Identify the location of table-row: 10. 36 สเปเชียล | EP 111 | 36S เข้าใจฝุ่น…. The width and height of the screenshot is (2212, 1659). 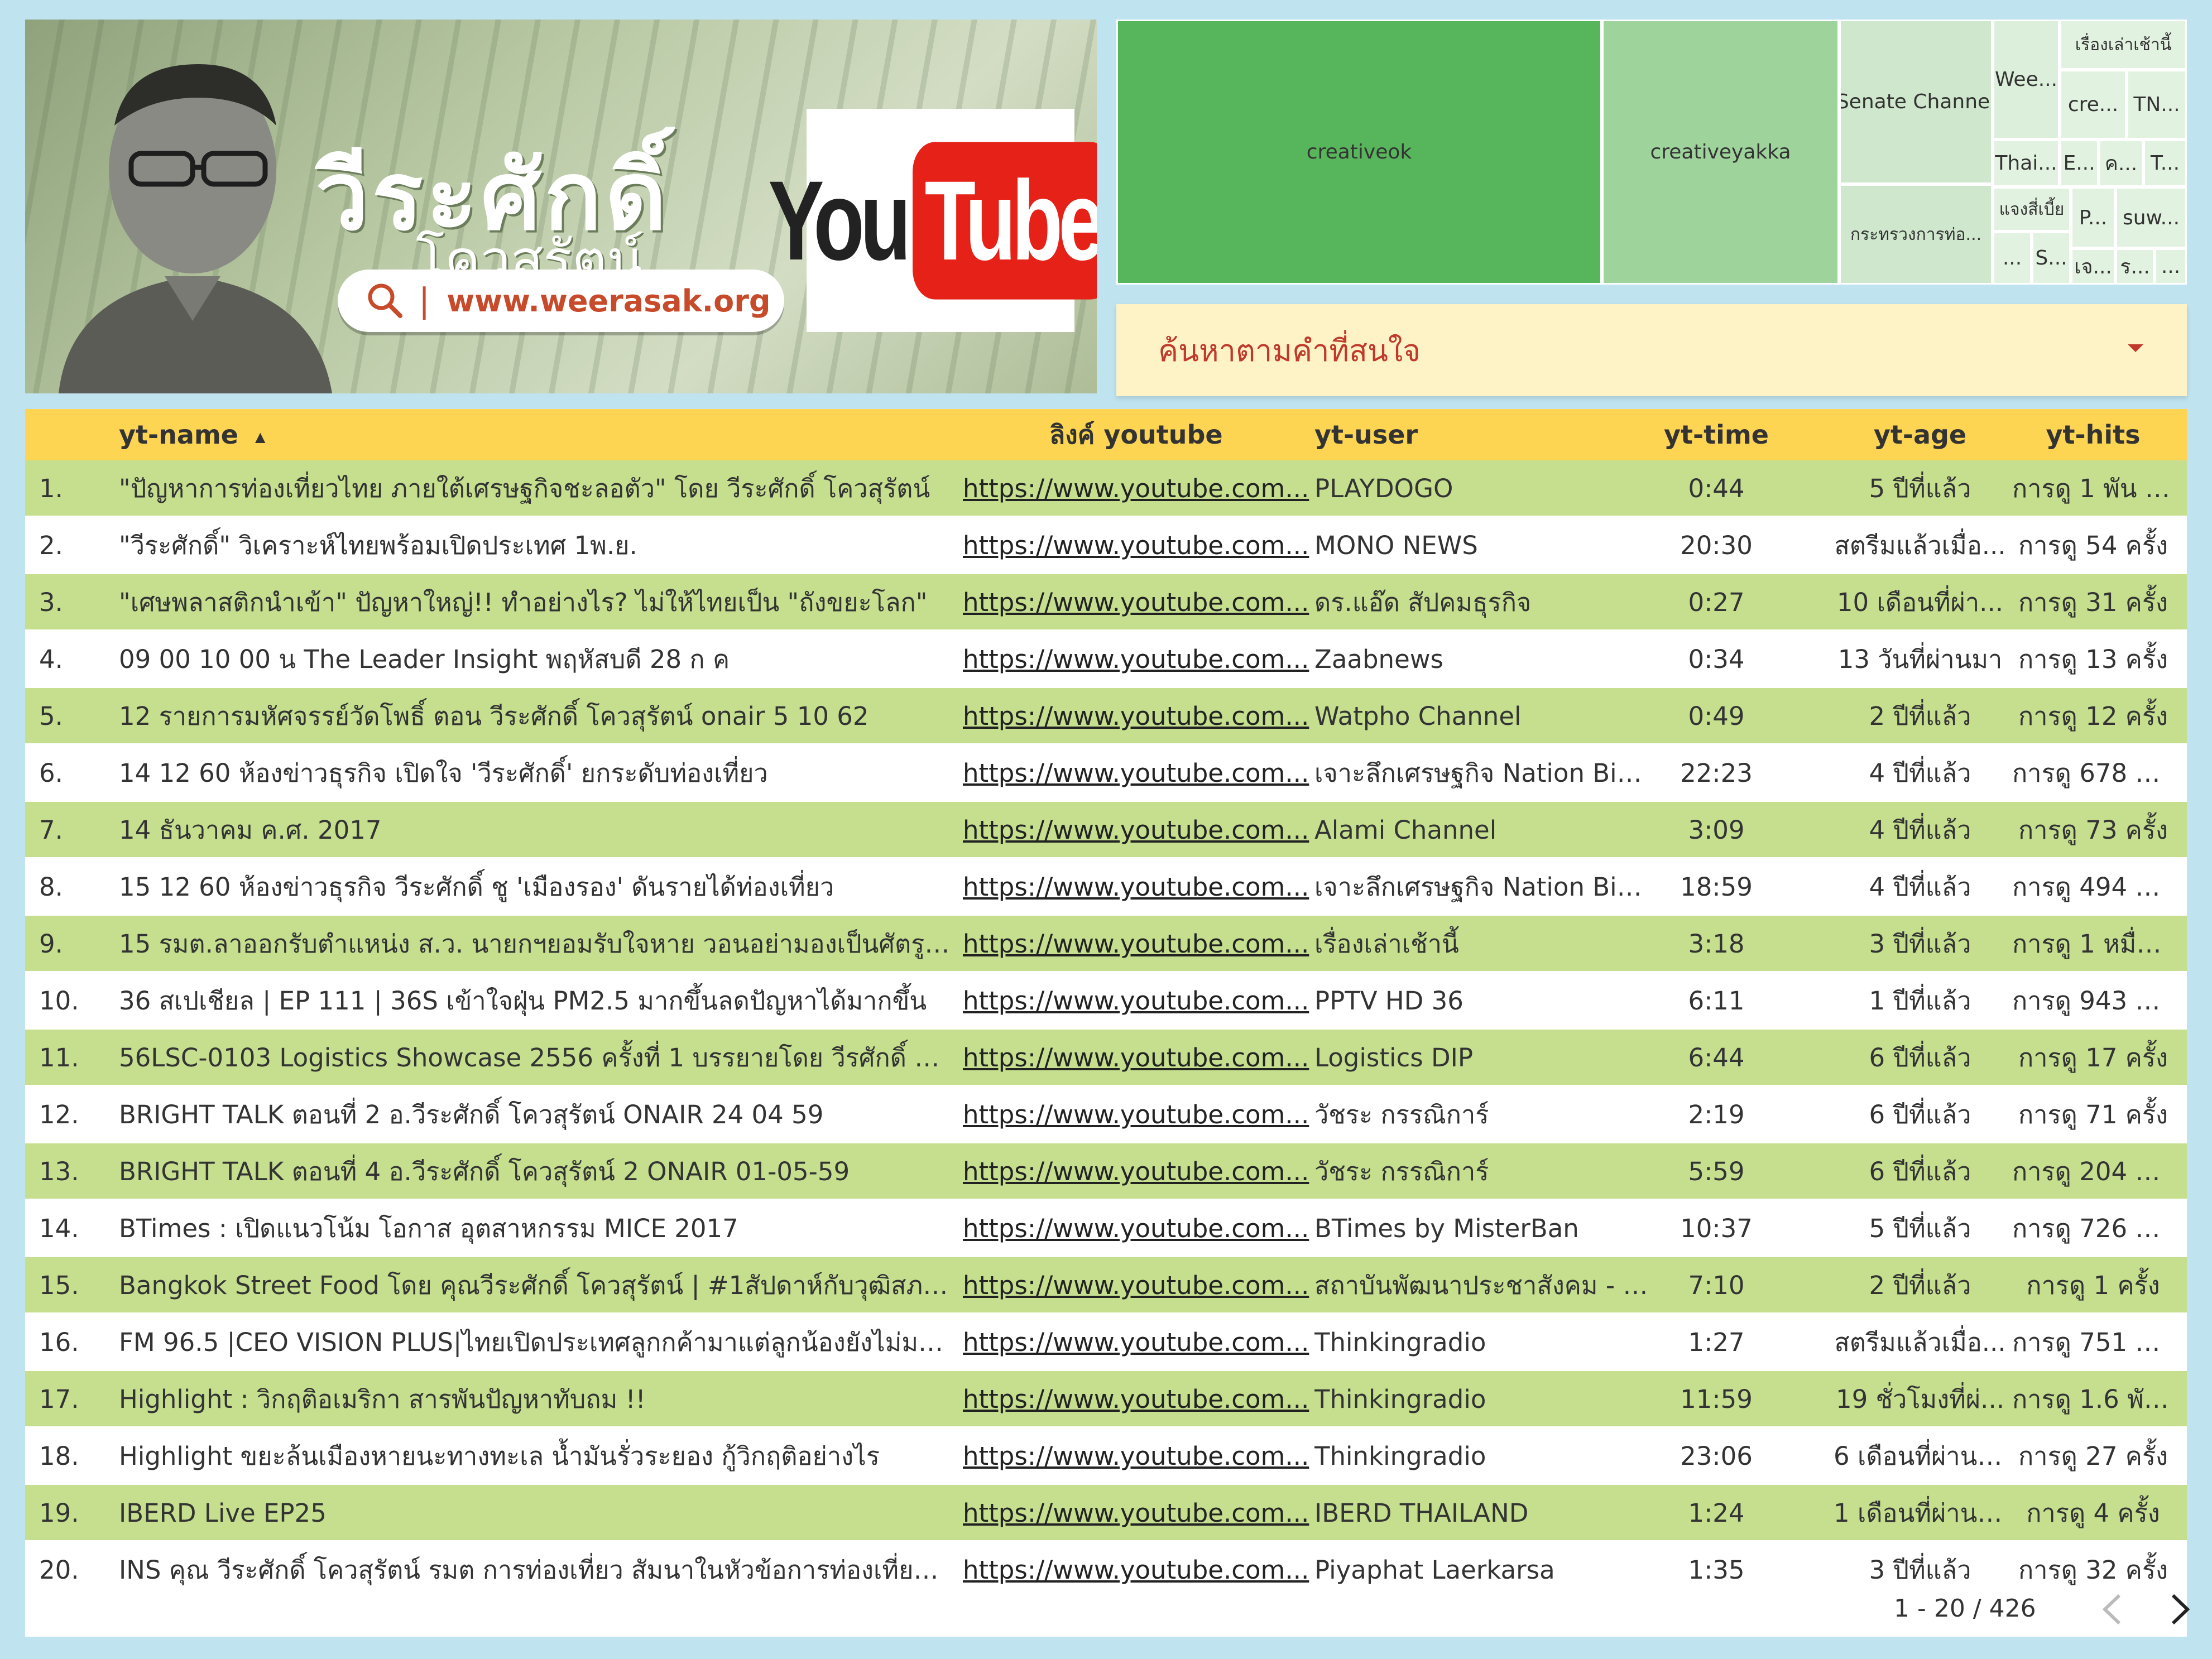
(1106, 1001).